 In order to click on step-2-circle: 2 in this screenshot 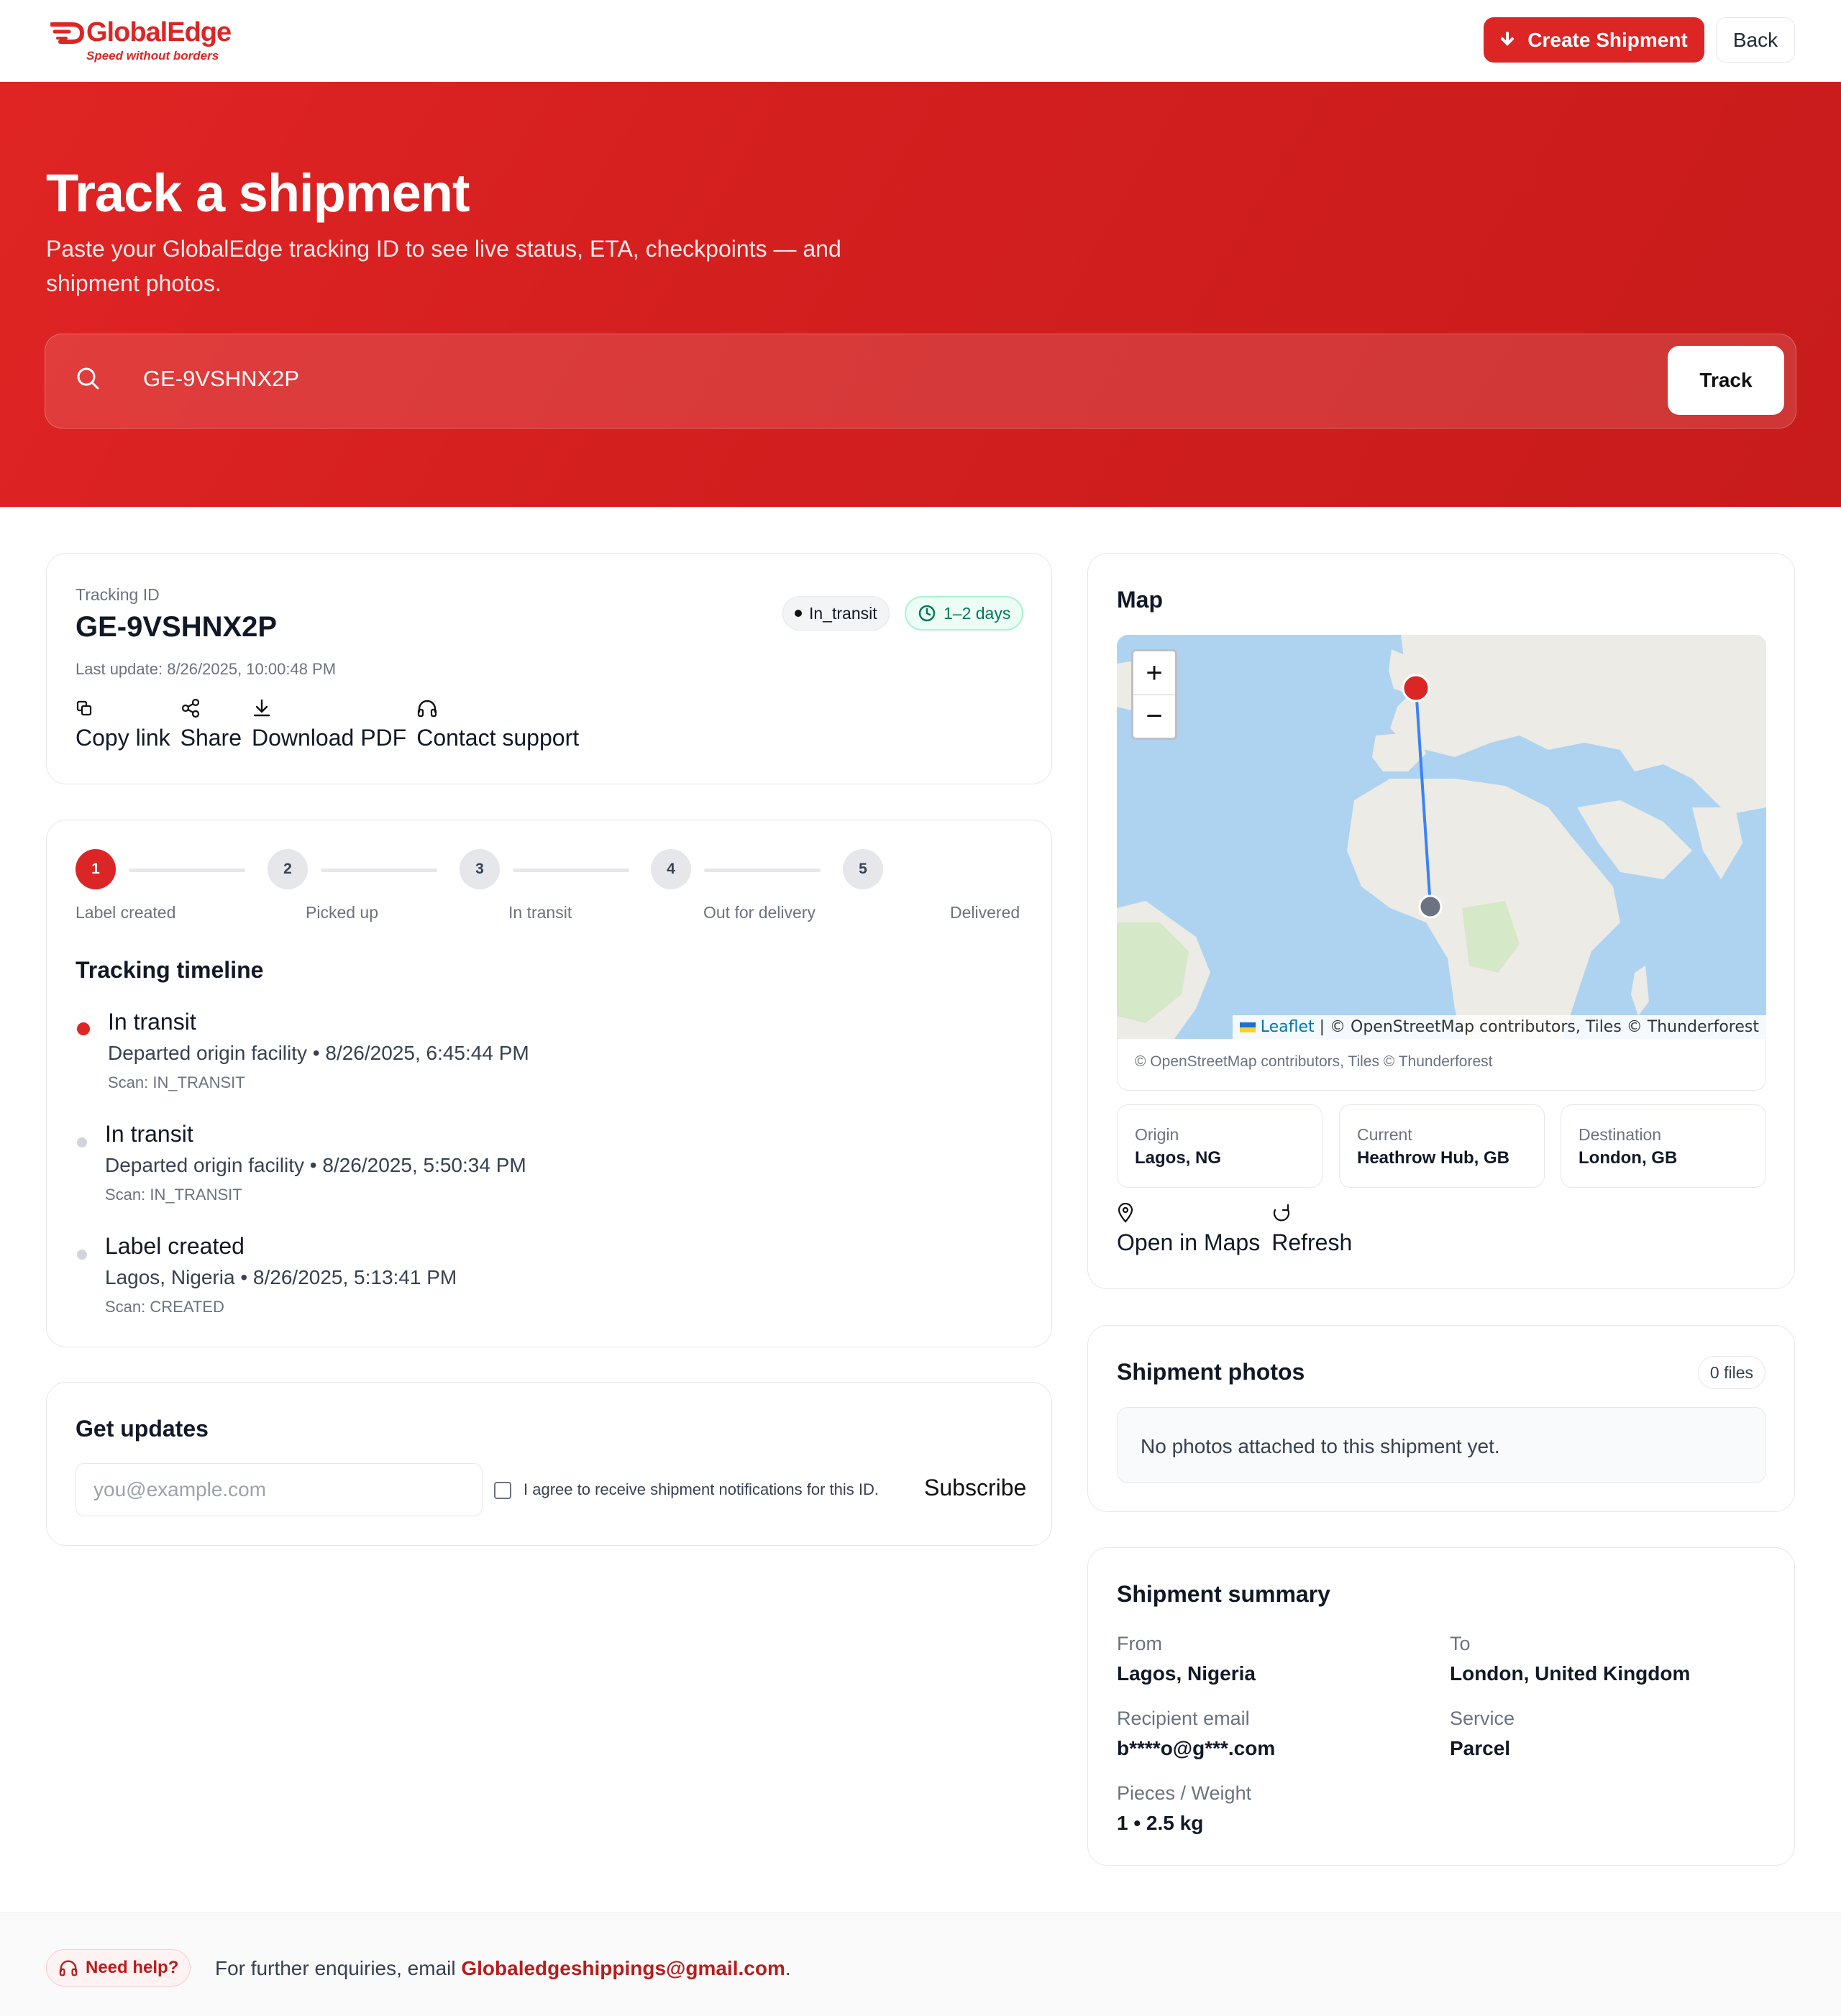, I will do `click(288, 869)`.